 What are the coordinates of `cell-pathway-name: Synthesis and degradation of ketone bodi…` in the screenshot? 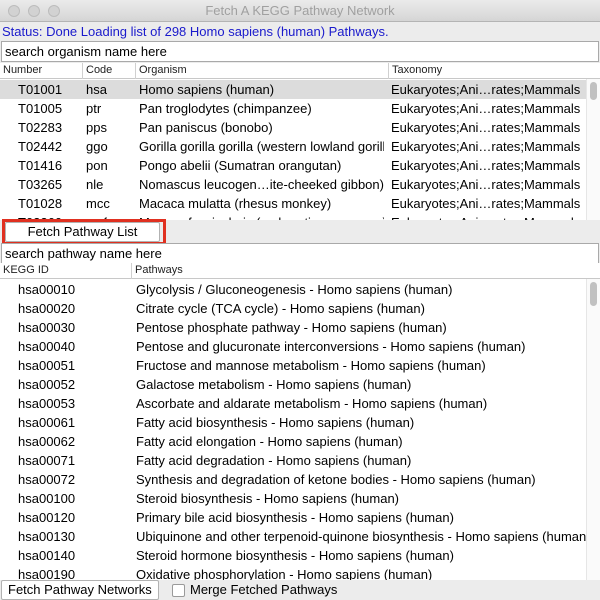 It's located at (336, 479).